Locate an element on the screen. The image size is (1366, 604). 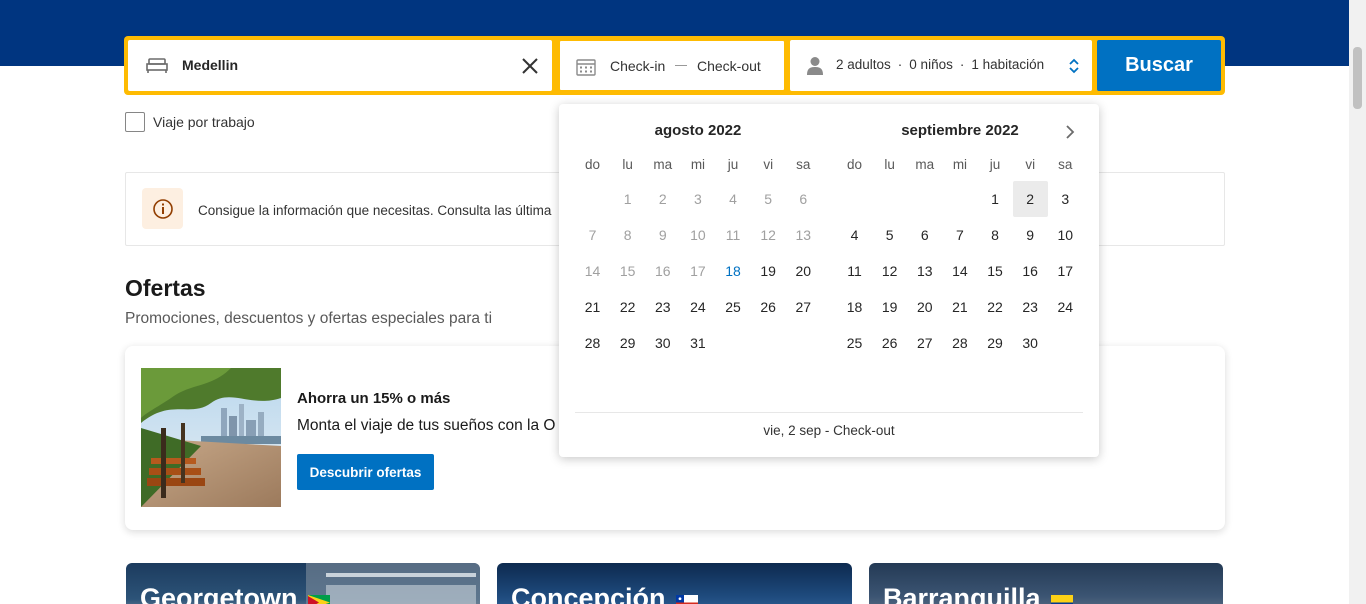
calendar-day: 16 is located at coordinates (1030, 271).